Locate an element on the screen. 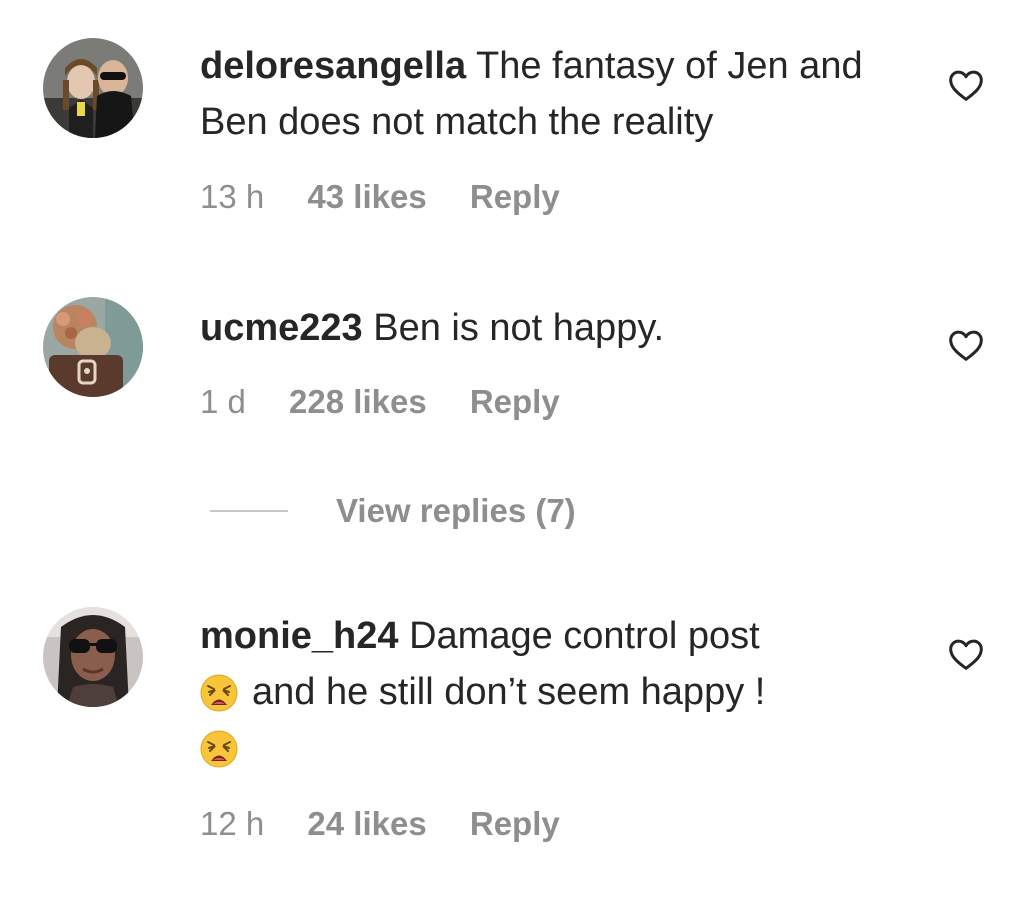 The width and height of the screenshot is (1024, 901). likes-count: 228 likes is located at coordinates (358, 401).